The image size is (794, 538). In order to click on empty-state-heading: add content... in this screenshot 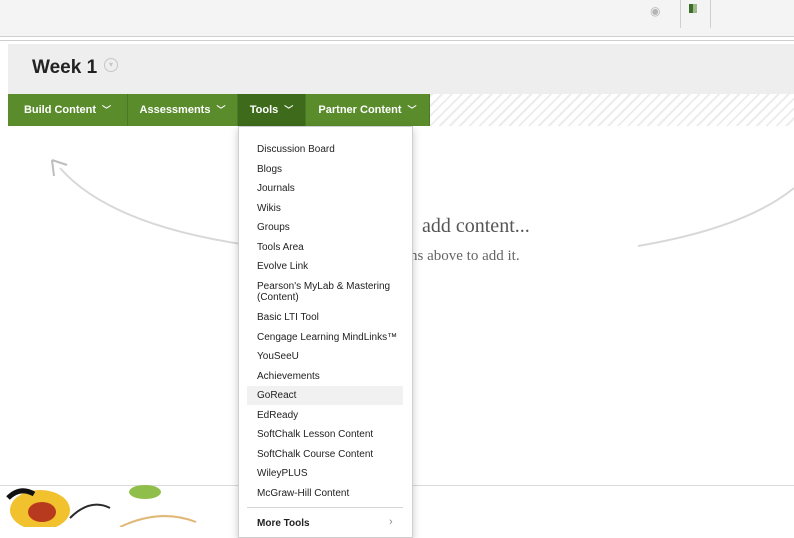, I will do `click(476, 226)`.